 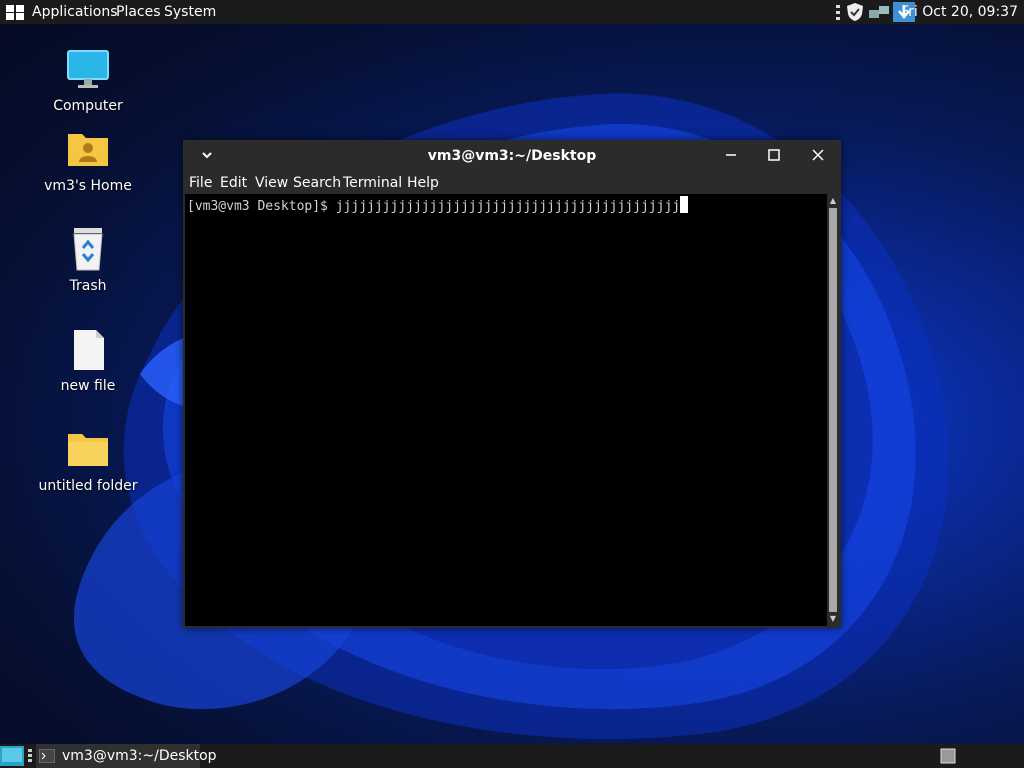 I want to click on bottom-panel: vm3@vm3:~/Desktop, so click(x=512, y=756).